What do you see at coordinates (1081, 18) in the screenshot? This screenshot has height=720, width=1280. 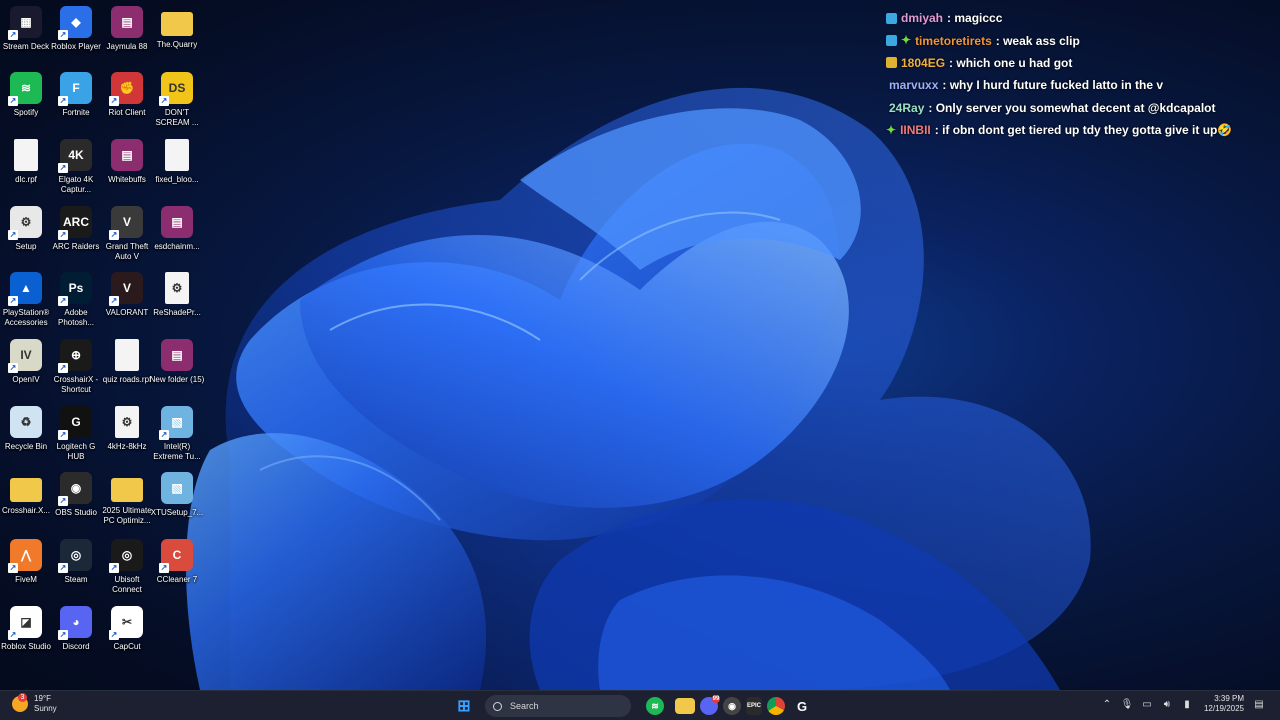 I see `chat-message: dmiyah: magiccc` at bounding box center [1081, 18].